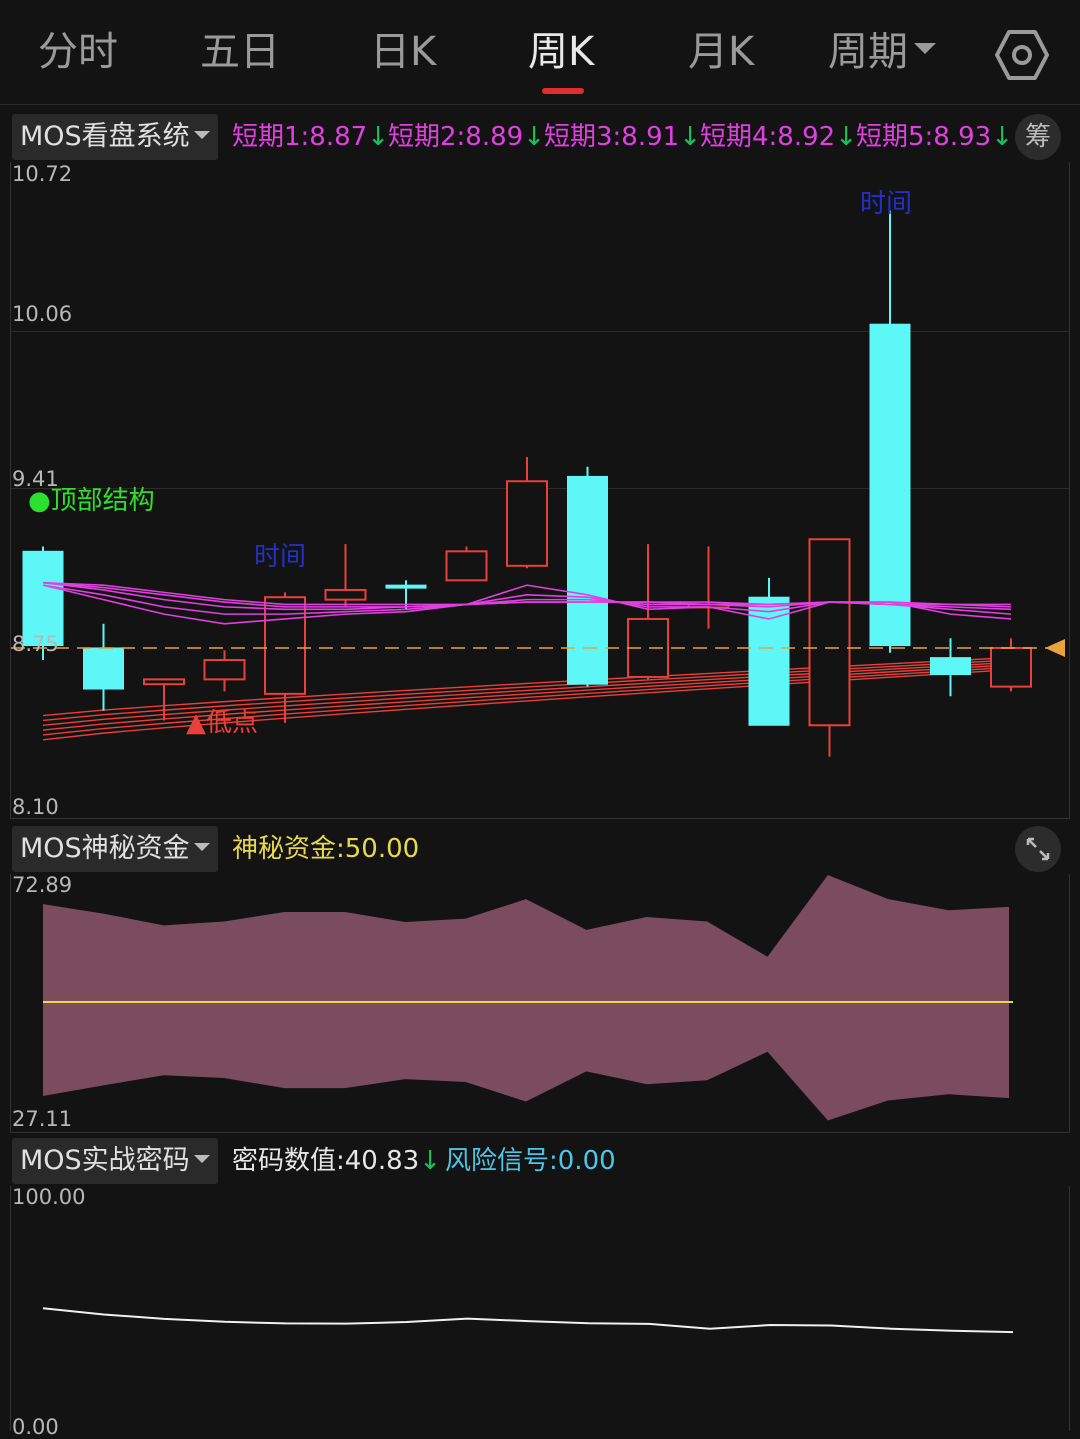 The height and width of the screenshot is (1439, 1080). I want to click on tab-monthly-k: 月K, so click(721, 52).